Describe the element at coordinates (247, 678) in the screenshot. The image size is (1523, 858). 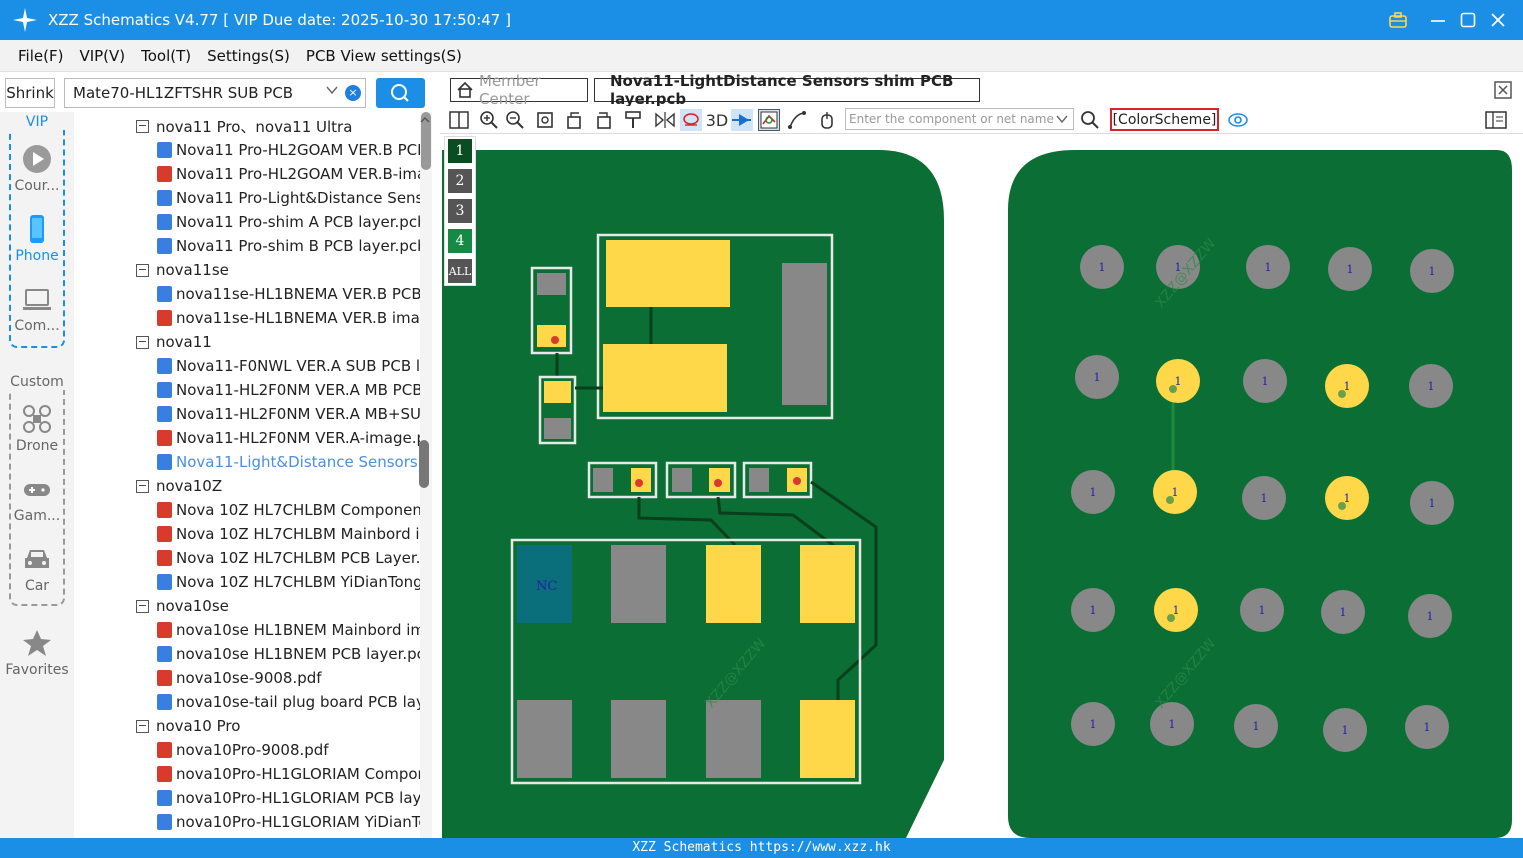
I see `tree-file: nova10se-9008.pdf` at that location.